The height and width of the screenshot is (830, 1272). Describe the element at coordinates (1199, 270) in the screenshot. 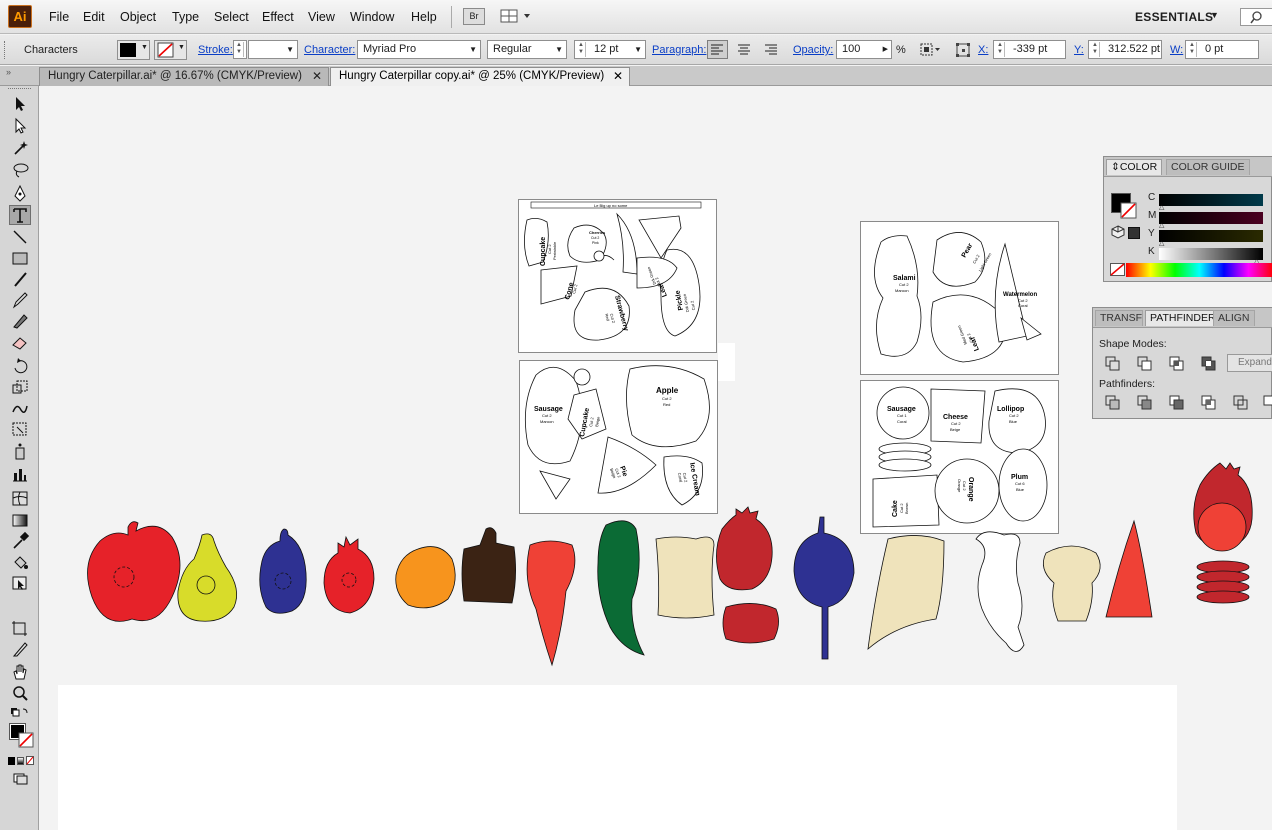

I see `color-spectrum-bar` at that location.